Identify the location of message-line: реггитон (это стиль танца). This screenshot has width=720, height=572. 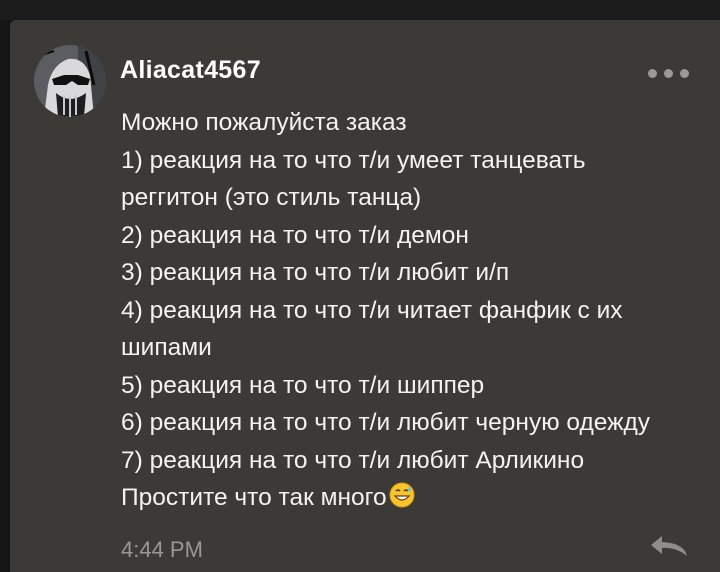
(271, 197).